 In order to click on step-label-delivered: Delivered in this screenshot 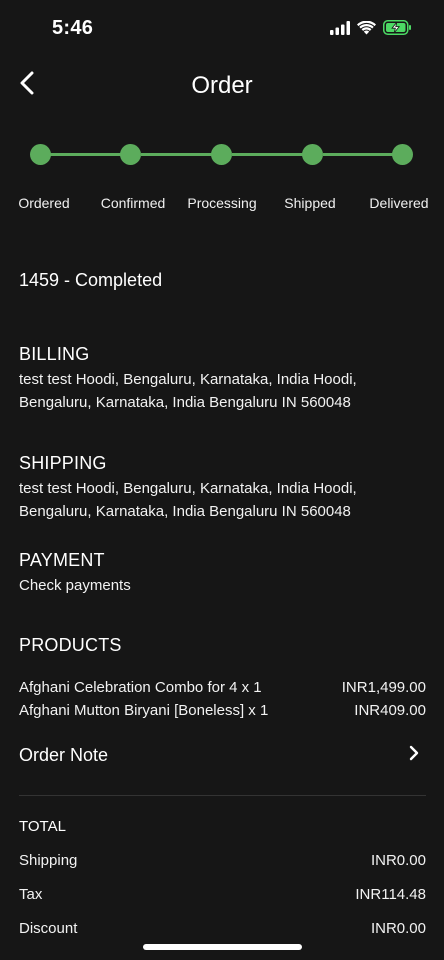, I will do `click(399, 203)`.